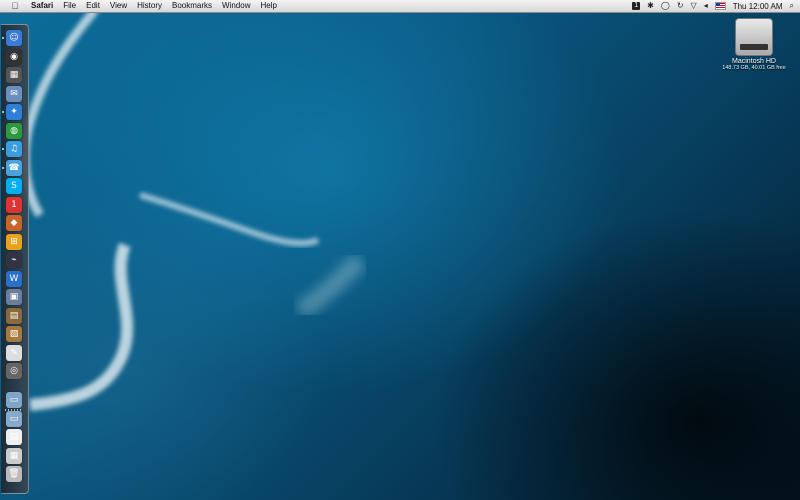 The height and width of the screenshot is (500, 800). I want to click on preview-icon: ▣, so click(14, 297).